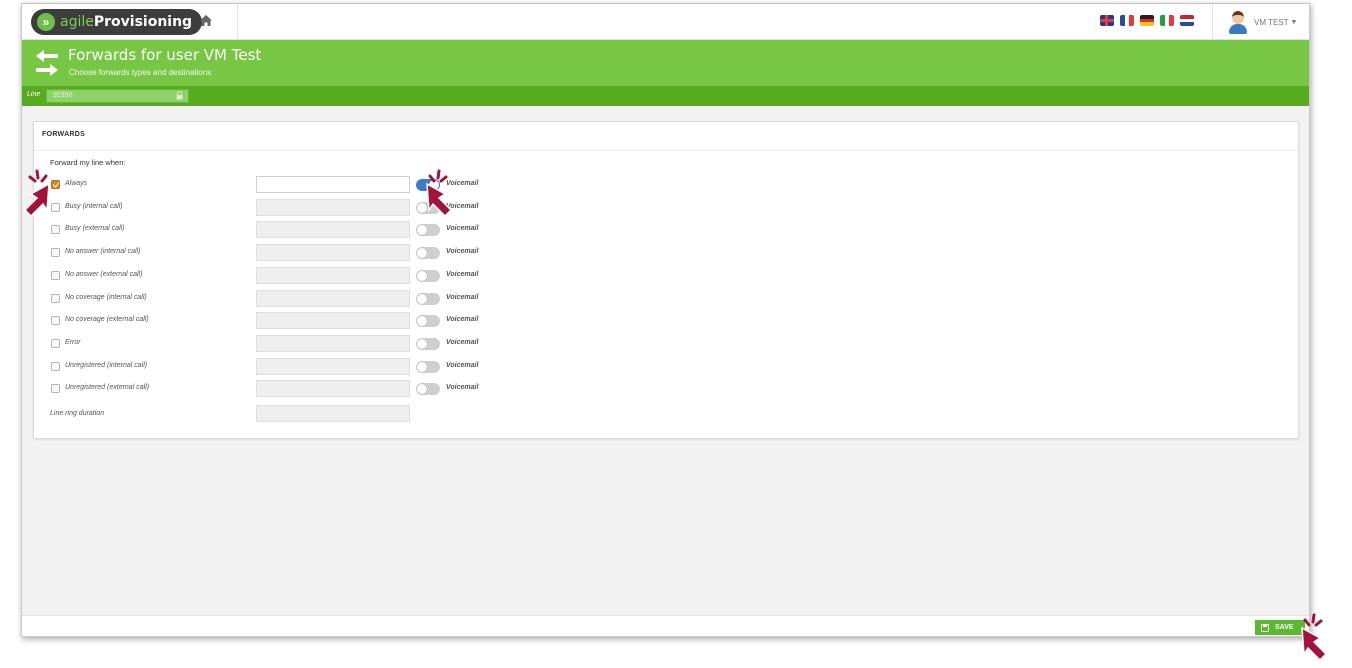 The height and width of the screenshot is (668, 1352). Describe the element at coordinates (666, 230) in the screenshot. I see `forward-rule-row: Busy (external call) Voicemail` at that location.